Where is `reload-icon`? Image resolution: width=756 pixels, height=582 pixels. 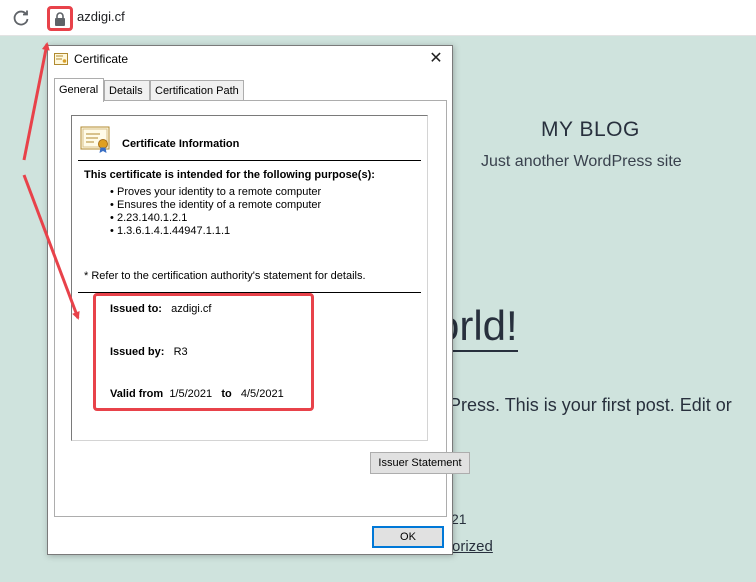 reload-icon is located at coordinates (21, 18).